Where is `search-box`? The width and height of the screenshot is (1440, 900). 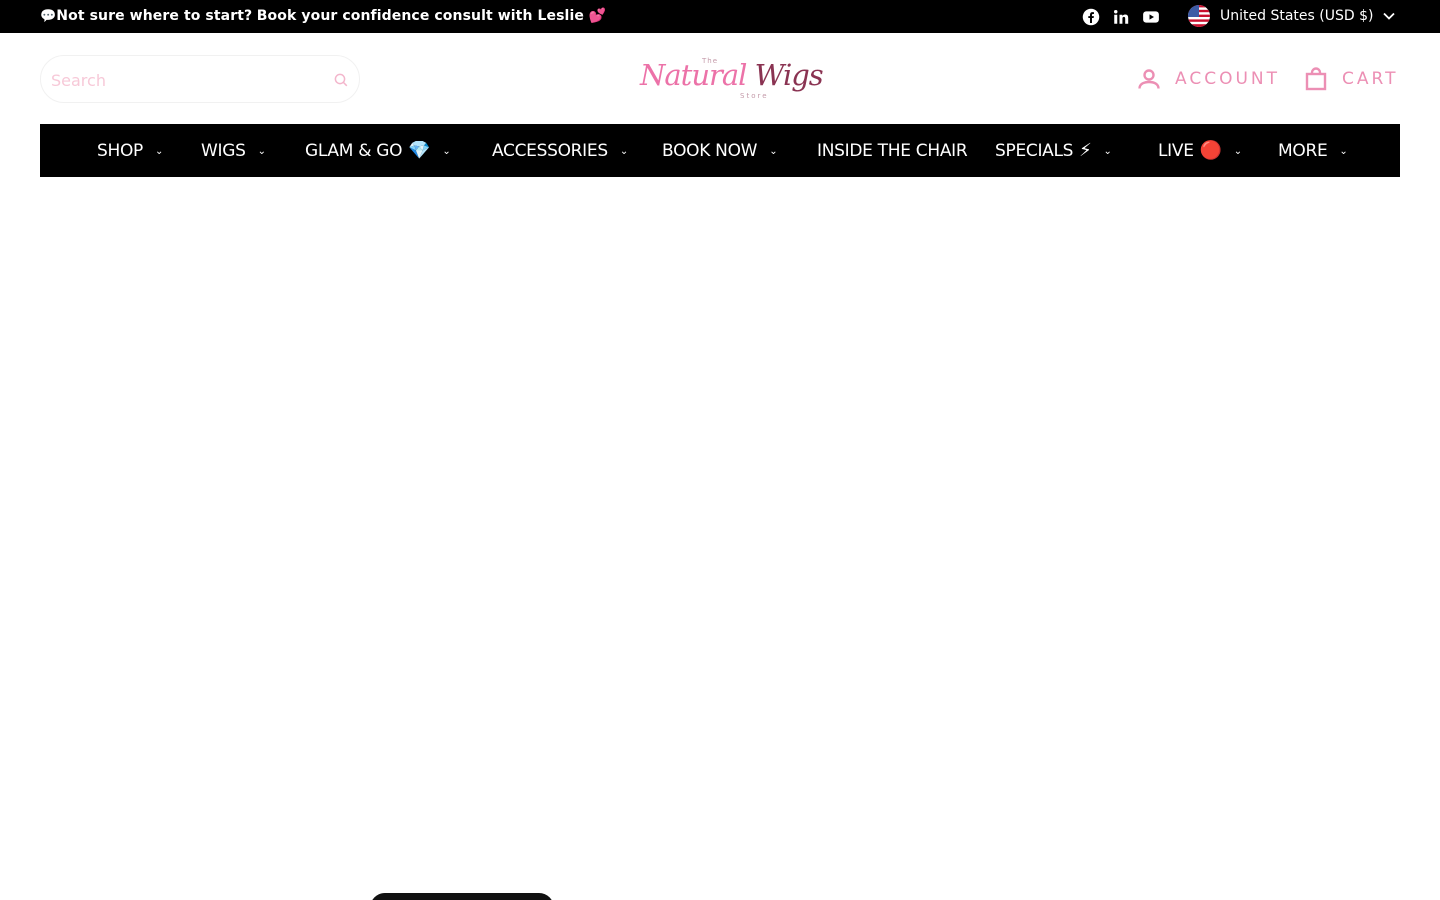 search-box is located at coordinates (200, 79).